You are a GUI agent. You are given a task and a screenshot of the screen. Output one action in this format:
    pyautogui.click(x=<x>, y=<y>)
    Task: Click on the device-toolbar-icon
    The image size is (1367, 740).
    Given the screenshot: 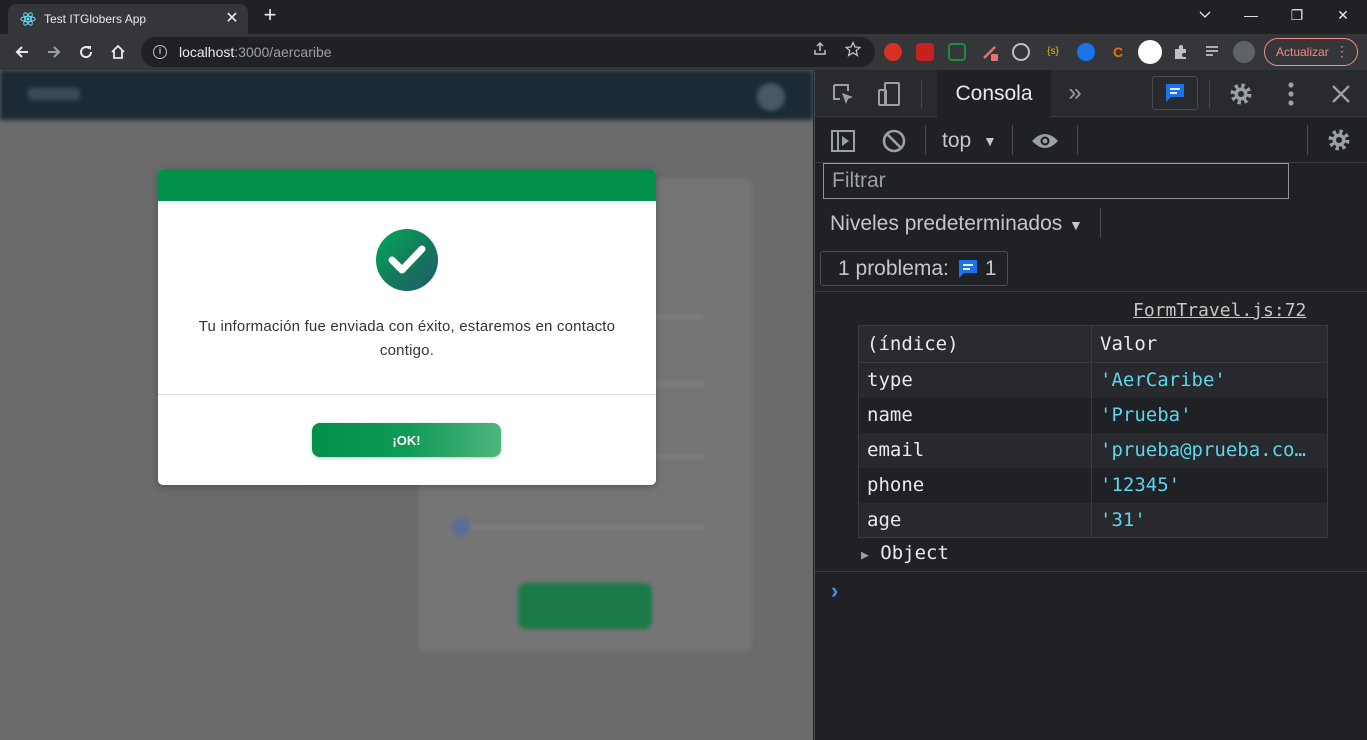 What is the action you would take?
    pyautogui.click(x=889, y=94)
    